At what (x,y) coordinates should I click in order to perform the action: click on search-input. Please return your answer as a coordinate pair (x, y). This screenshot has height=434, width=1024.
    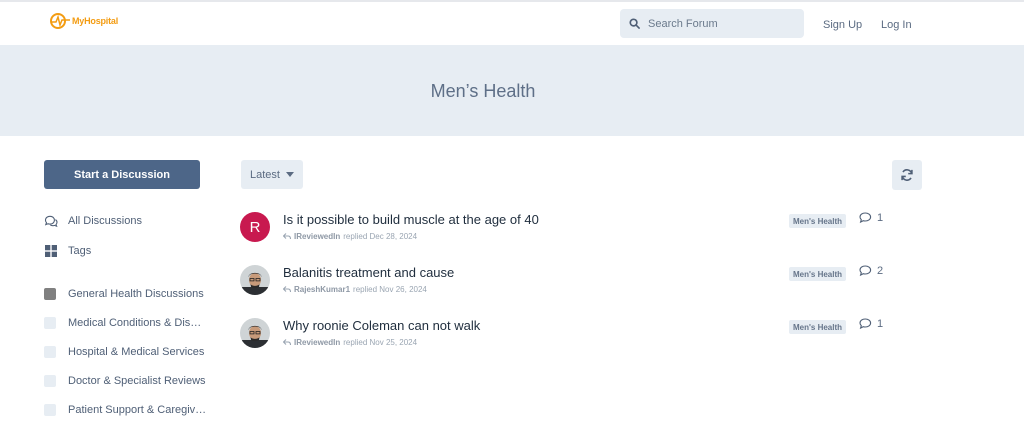
    Looking at the image, I should click on (718, 23).